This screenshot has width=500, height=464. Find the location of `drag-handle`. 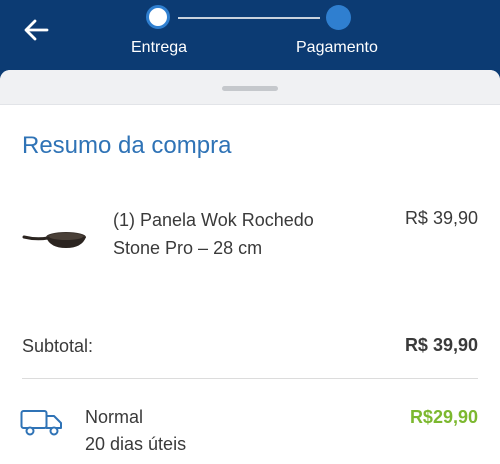

drag-handle is located at coordinates (250, 88).